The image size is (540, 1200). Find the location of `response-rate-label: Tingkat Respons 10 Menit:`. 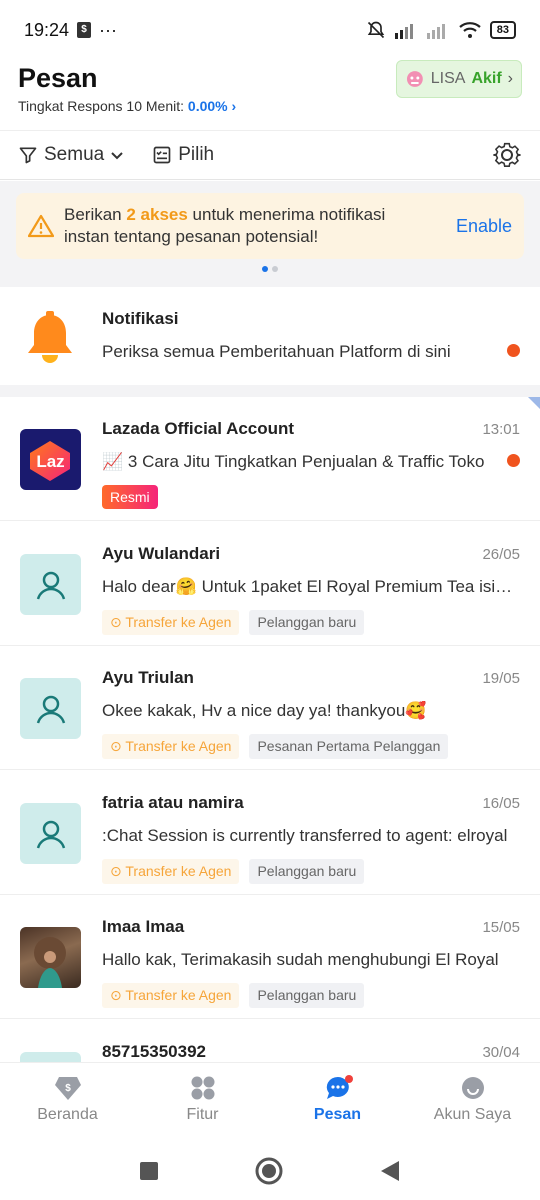

response-rate-label: Tingkat Respons 10 Menit: is located at coordinates (101, 106).